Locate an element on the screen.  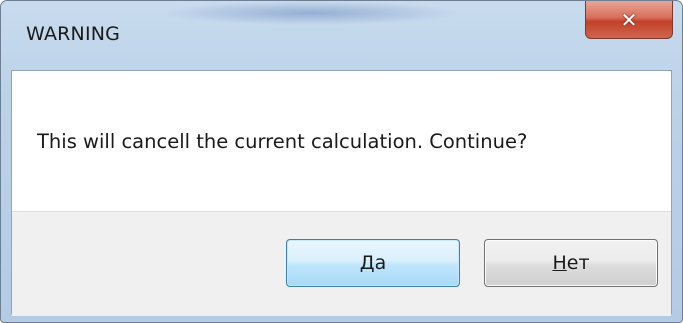
yes-button-label: Да is located at coordinates (373, 263).